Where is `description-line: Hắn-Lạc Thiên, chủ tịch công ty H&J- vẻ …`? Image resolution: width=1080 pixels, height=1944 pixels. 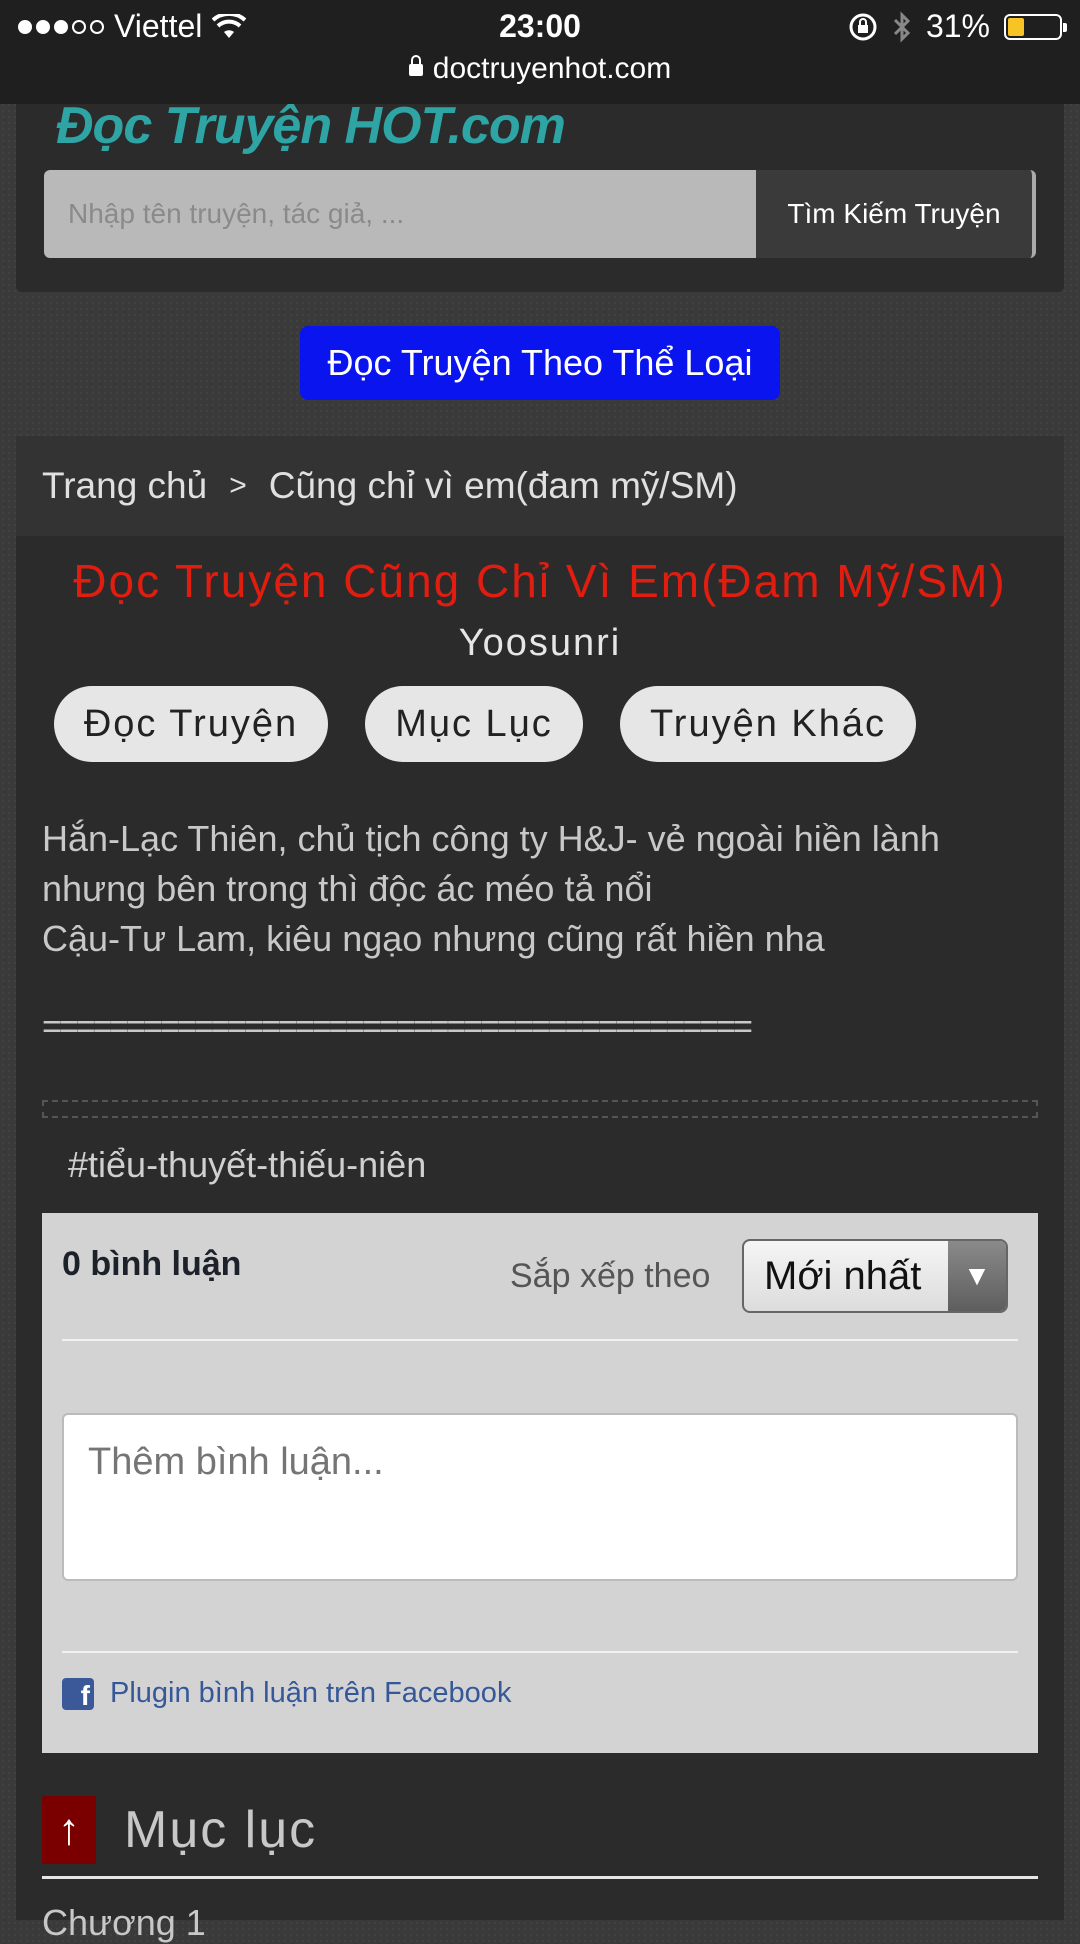
description-line: Hắn-Lạc Thiên, chủ tịch công ty H&J- vẻ … is located at coordinates (491, 838).